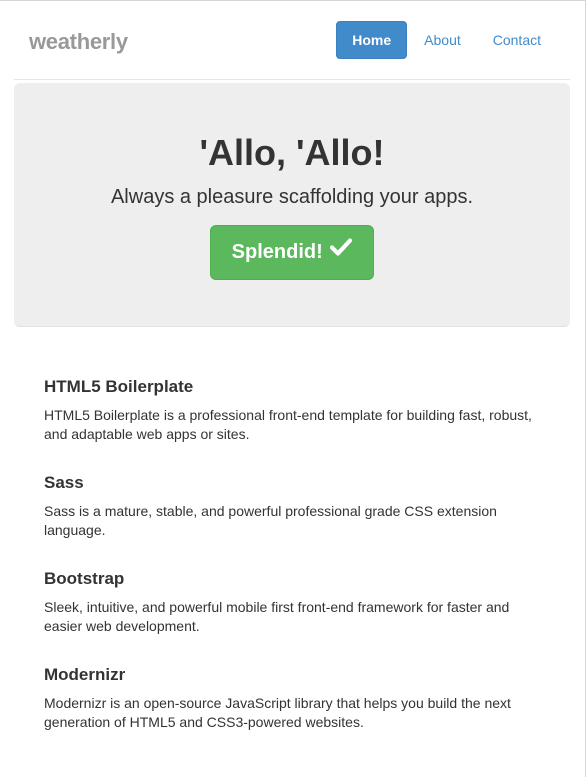 The width and height of the screenshot is (586, 777). I want to click on splendid-button: Splendid!, so click(292, 252).